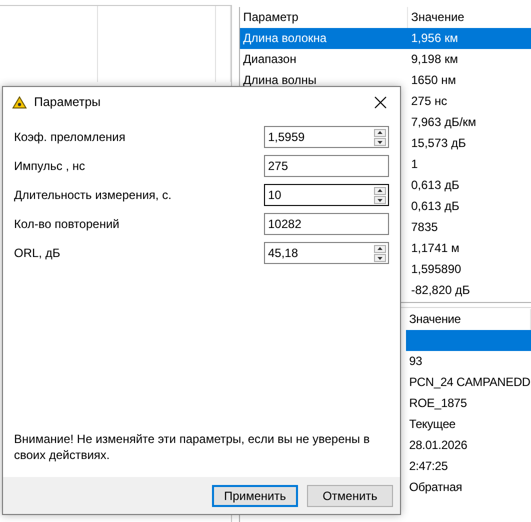 This screenshot has height=522, width=531. I want to click on table-cell-text: 93, so click(416, 361).